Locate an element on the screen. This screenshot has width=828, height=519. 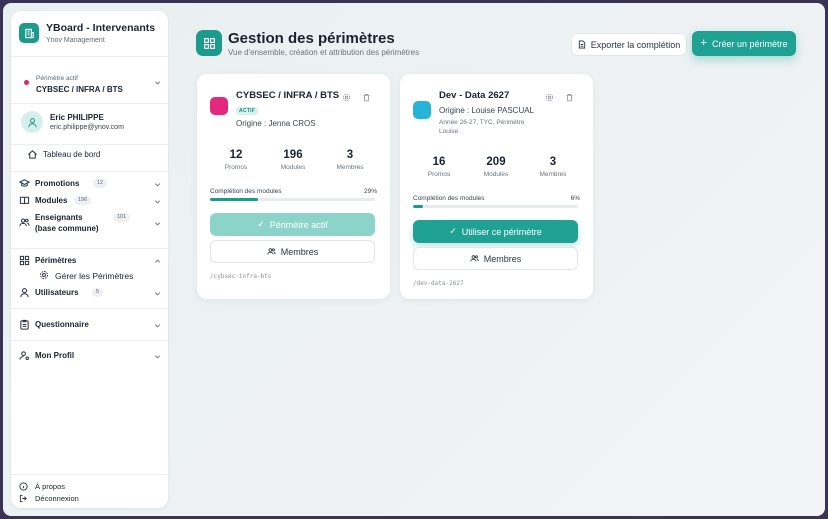
nav-promotions: Promotions 12 is located at coordinates (90, 185).